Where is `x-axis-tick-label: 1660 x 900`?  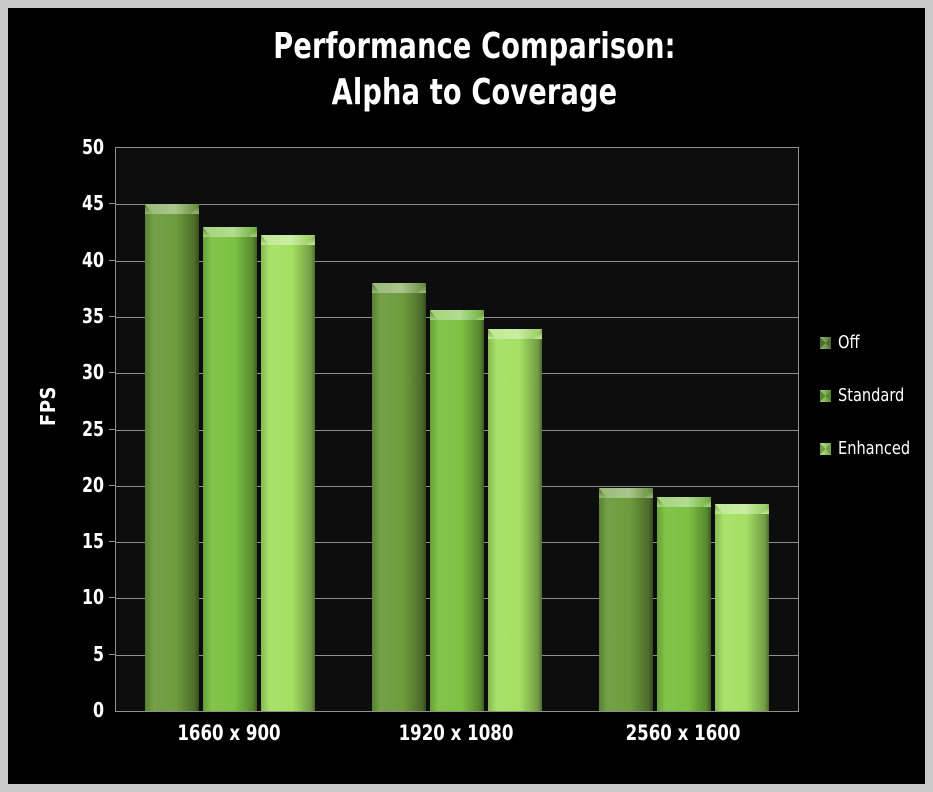
x-axis-tick-label: 1660 x 900 is located at coordinates (229, 733).